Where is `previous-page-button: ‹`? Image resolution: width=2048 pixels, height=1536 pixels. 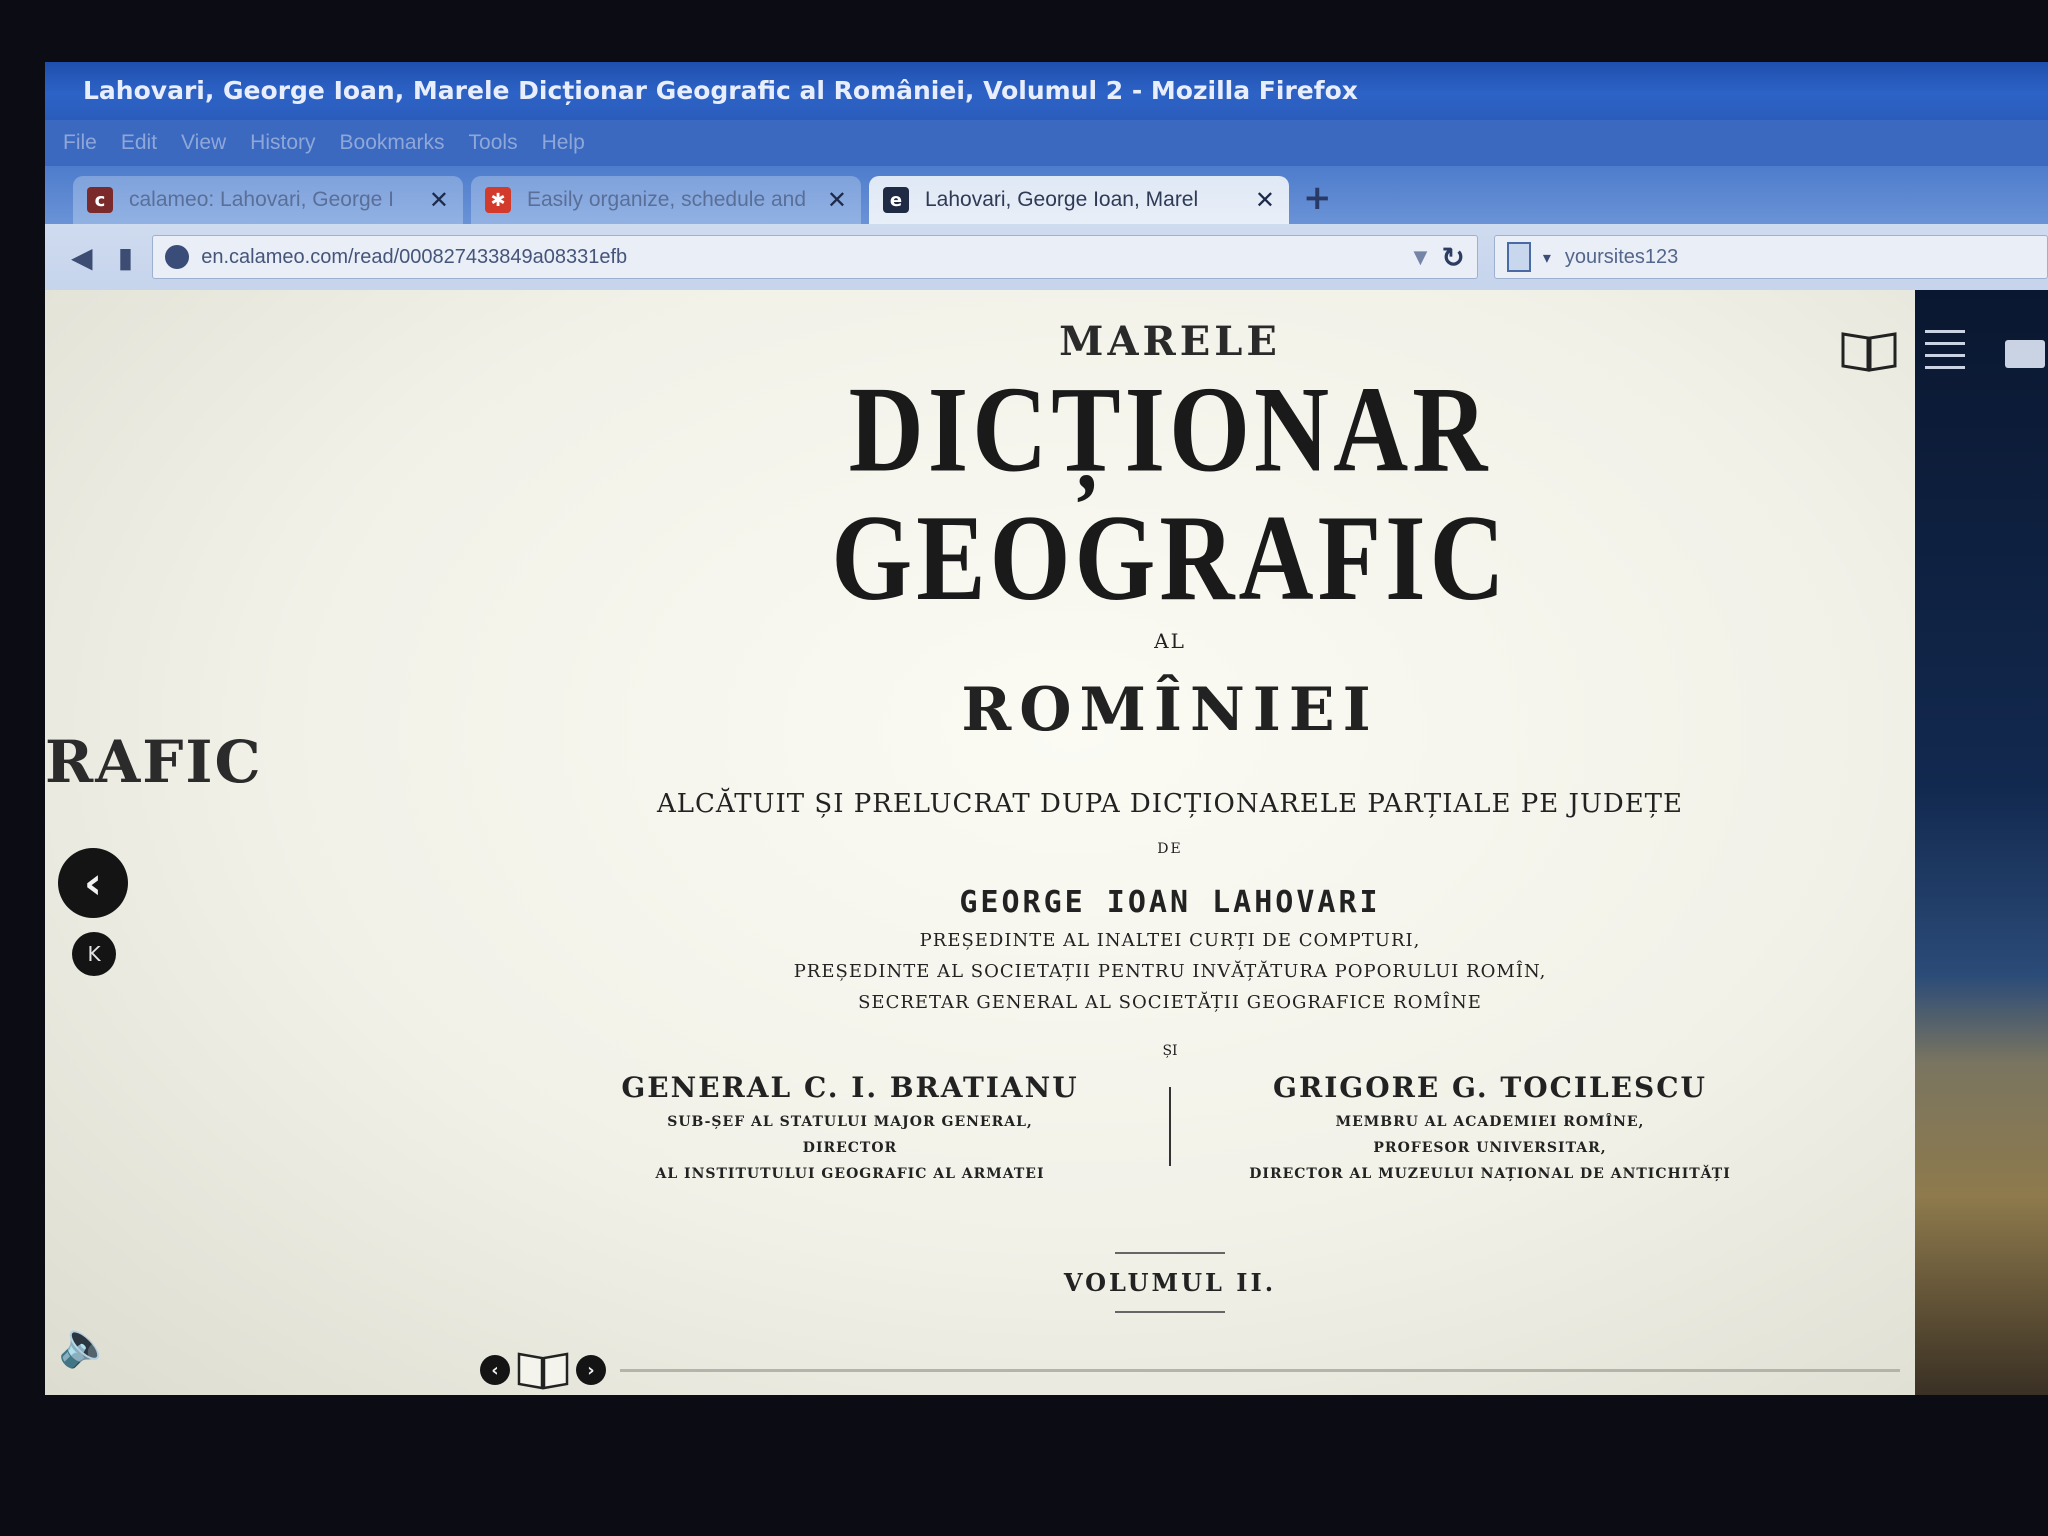
previous-page-button: ‹ is located at coordinates (93, 883).